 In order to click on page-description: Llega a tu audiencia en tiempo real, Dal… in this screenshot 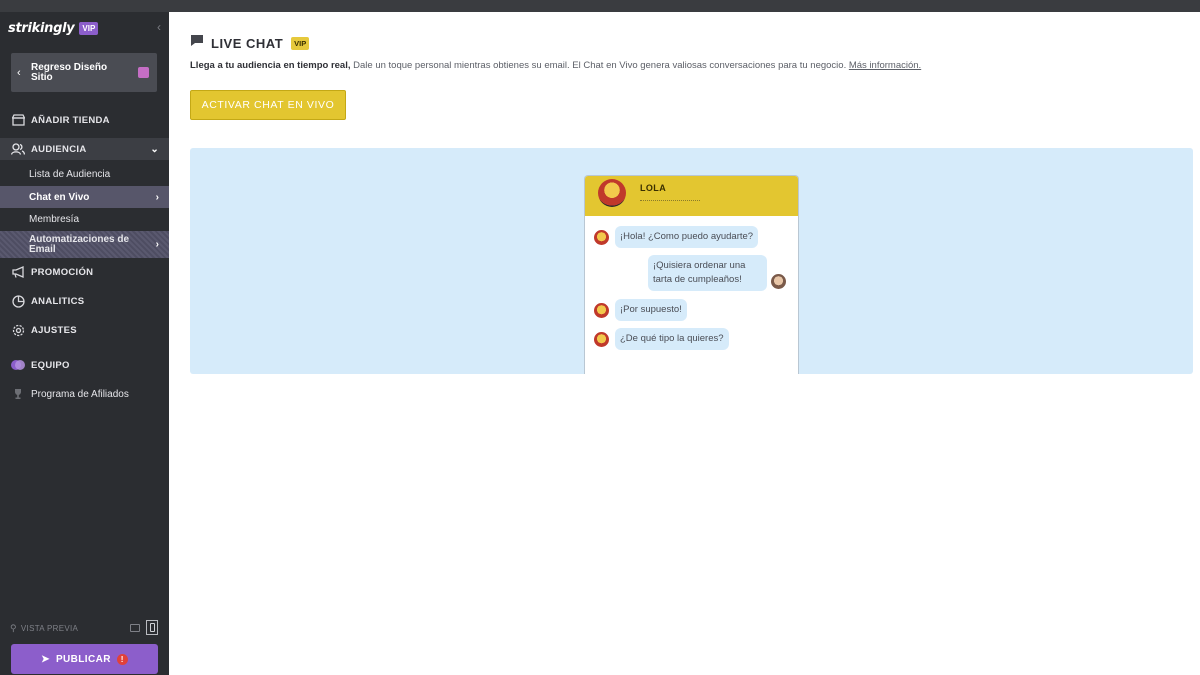, I will do `click(555, 65)`.